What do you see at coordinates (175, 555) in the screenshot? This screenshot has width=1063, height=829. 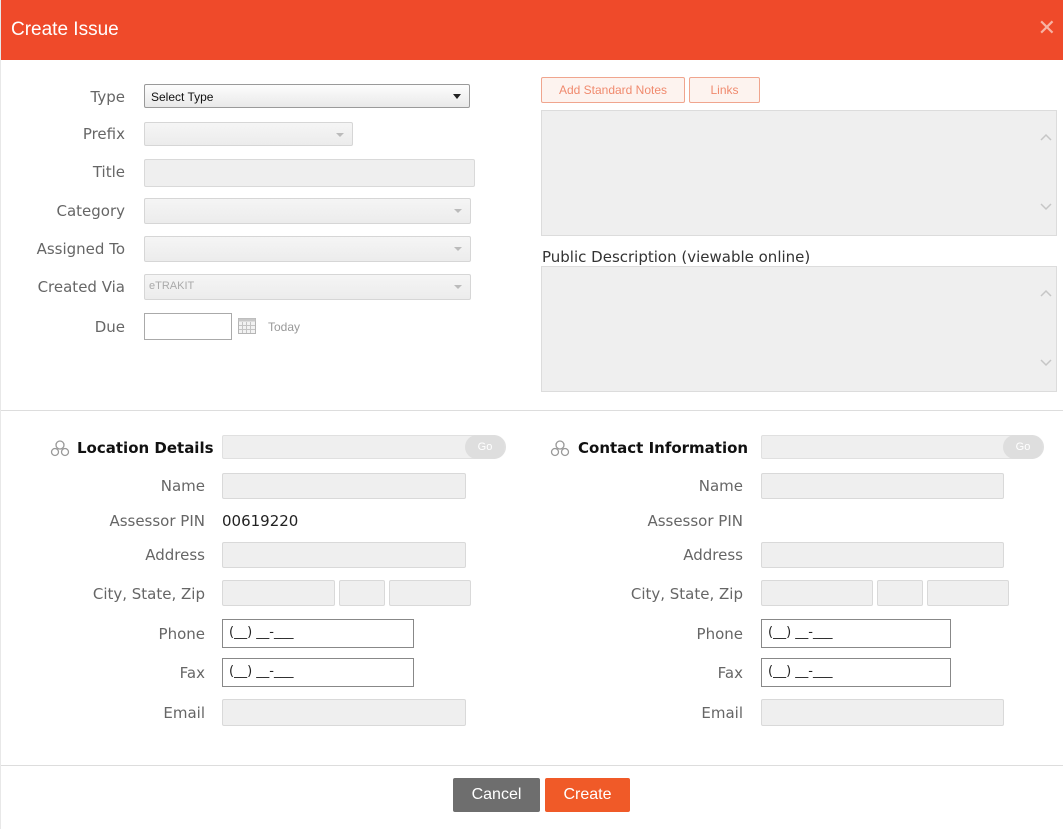 I see `location-address-label: Address` at bounding box center [175, 555].